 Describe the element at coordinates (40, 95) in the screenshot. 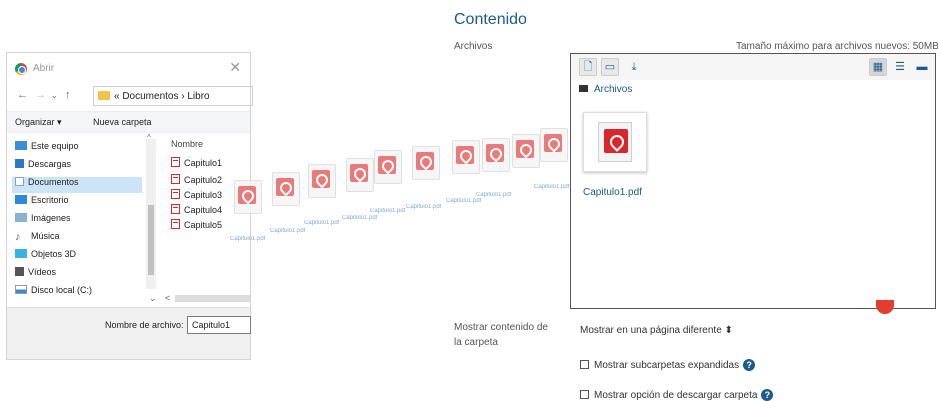

I see `forward-icon: →` at that location.